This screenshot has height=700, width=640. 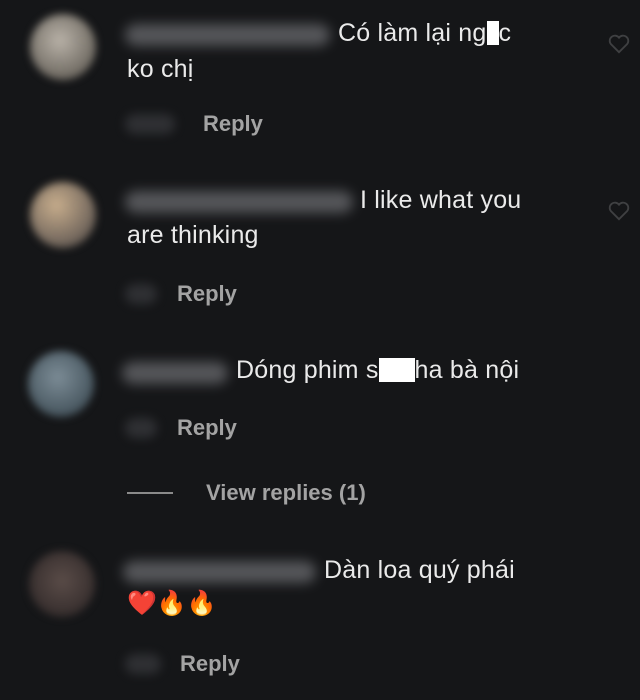 I want to click on comment-text-part: c, so click(x=505, y=33).